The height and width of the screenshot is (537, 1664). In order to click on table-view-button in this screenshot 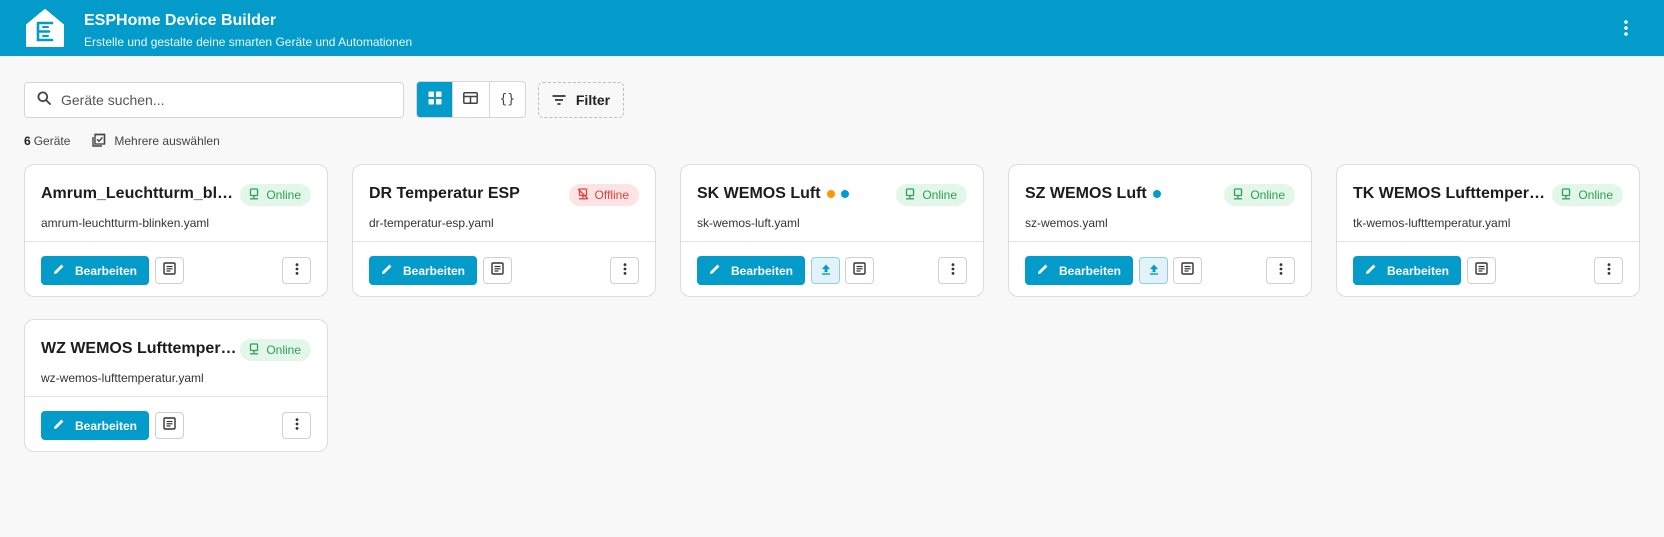, I will do `click(471, 99)`.